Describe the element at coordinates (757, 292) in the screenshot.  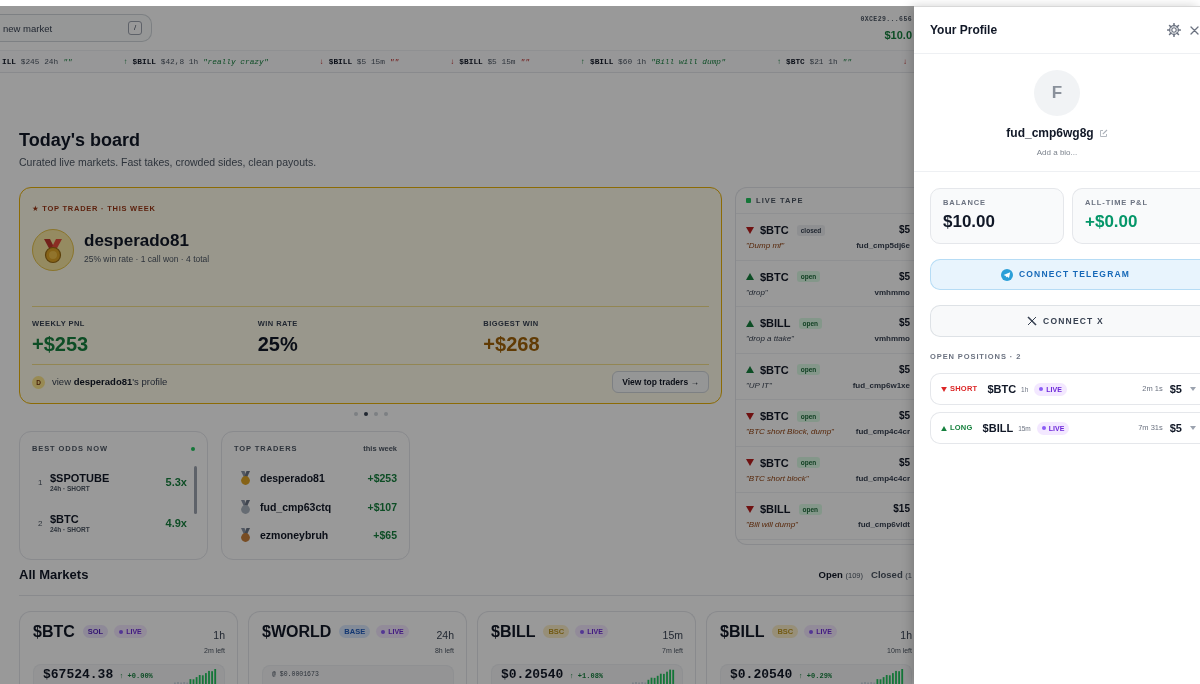
I see `call-quote: "drop"` at that location.